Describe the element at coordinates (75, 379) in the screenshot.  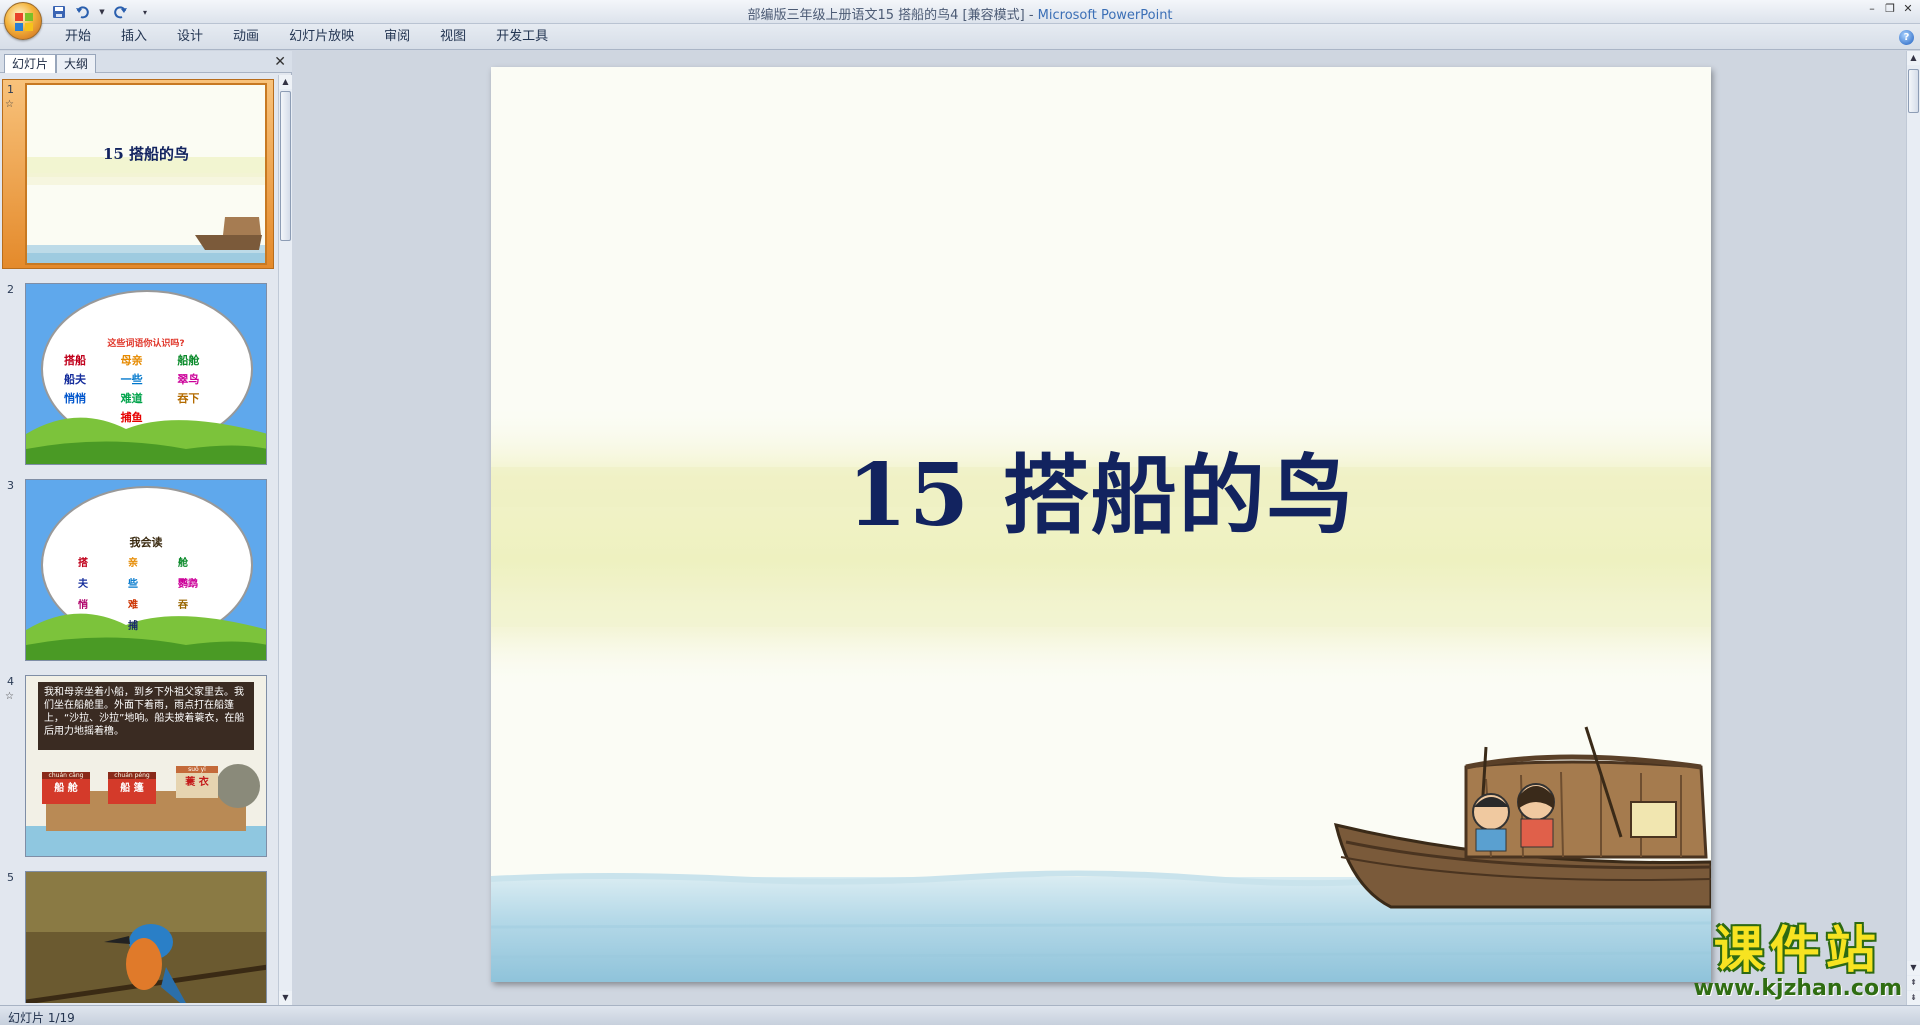
I see `word: 船夫` at that location.